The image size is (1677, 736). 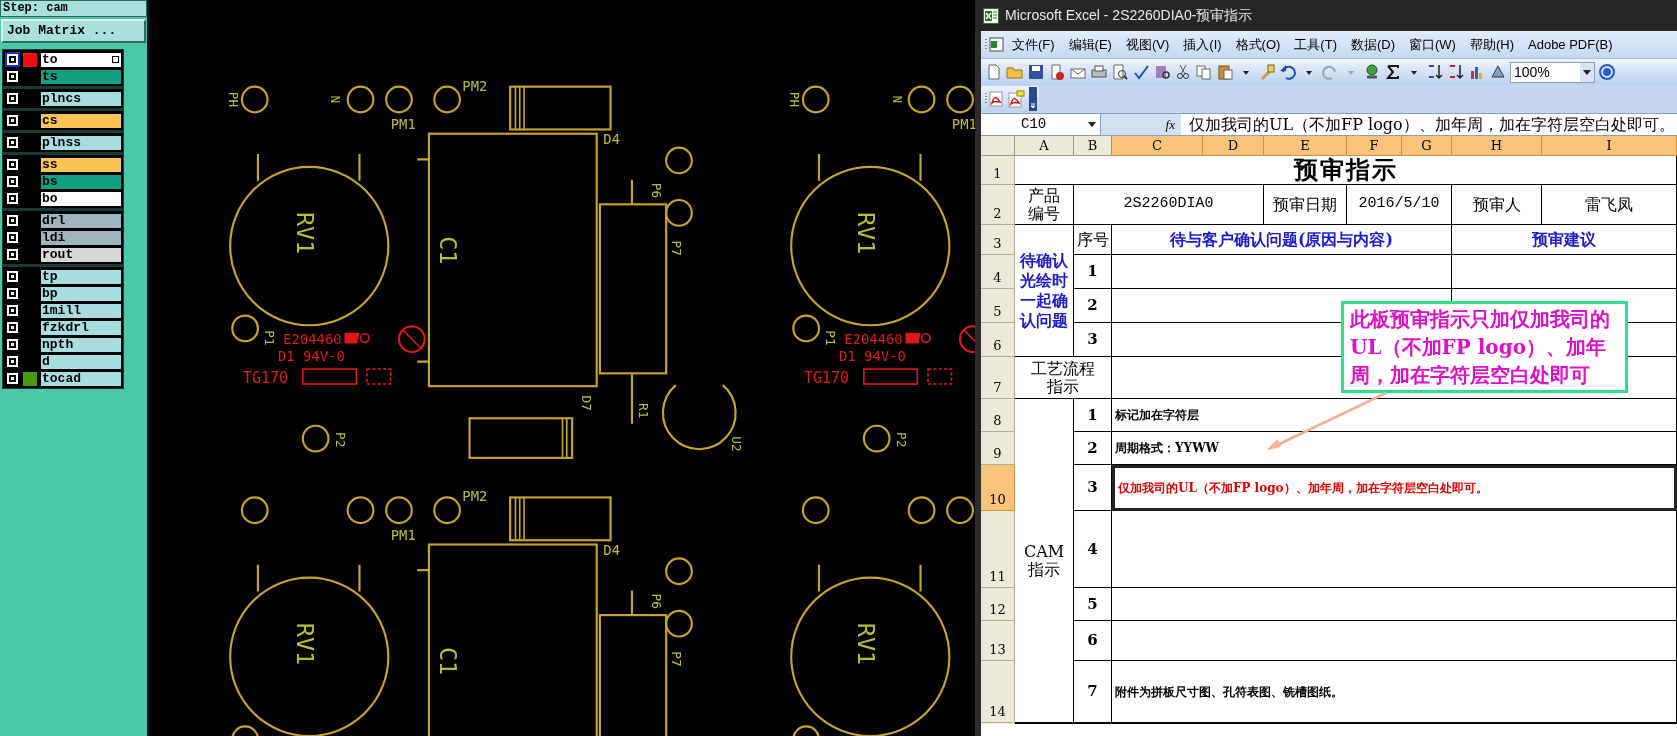 I want to click on callout-tooltip: 此板预审指示只加仅加我司的UL（不加FP logo）、加年周，加在字符层空白处即可, so click(x=1484, y=347).